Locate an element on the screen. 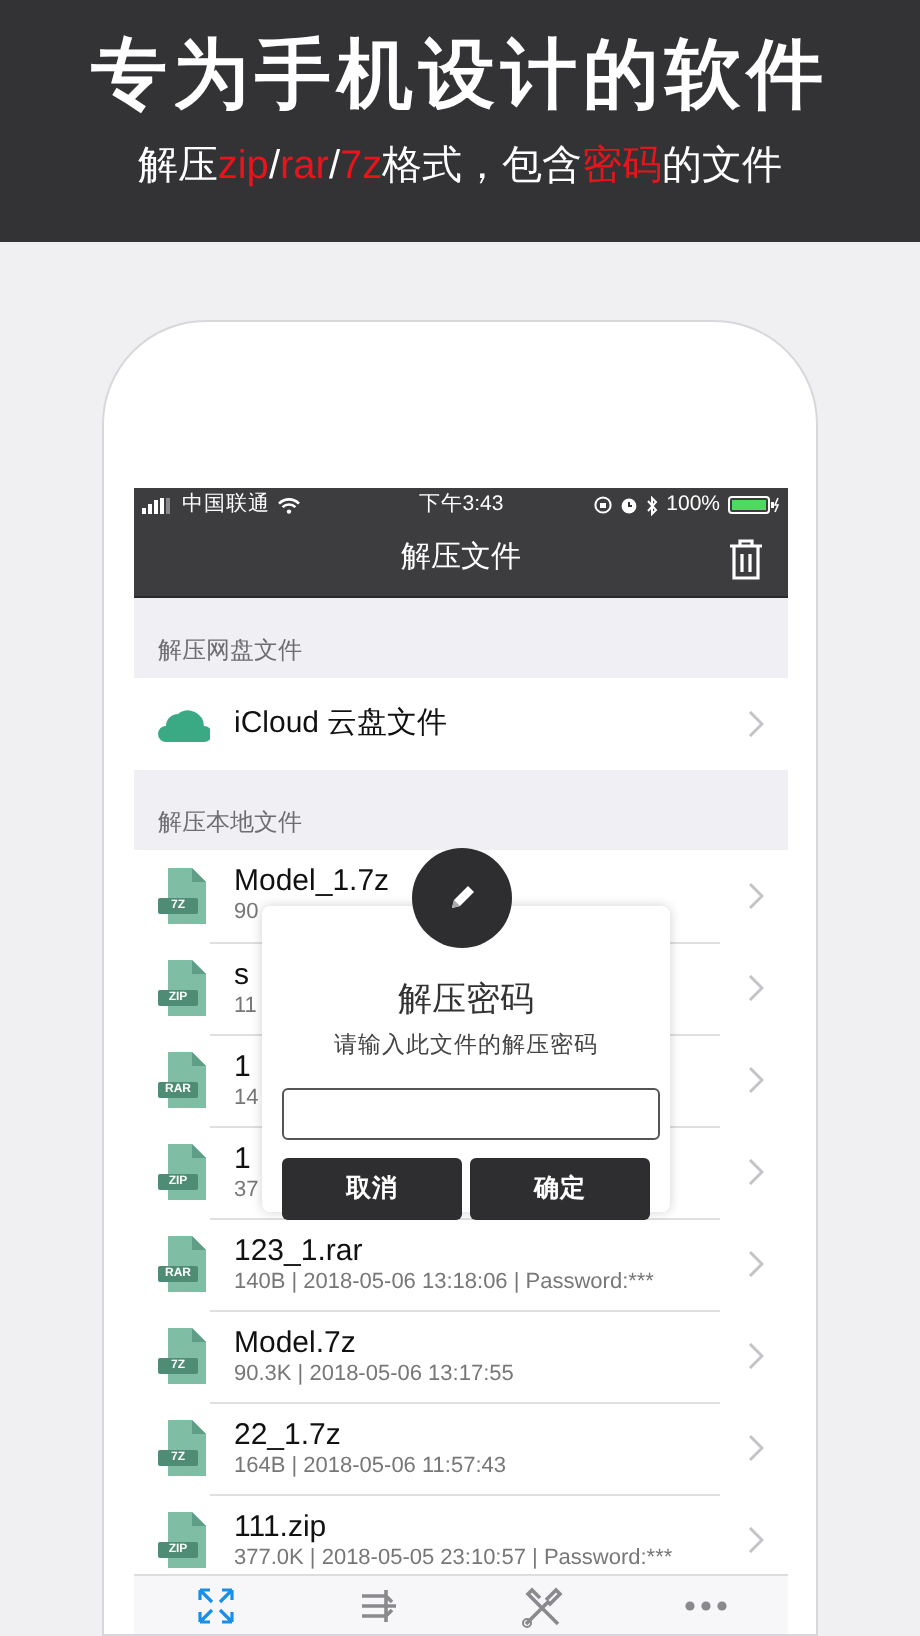  file-name: 123_1.rar is located at coordinates (298, 1250).